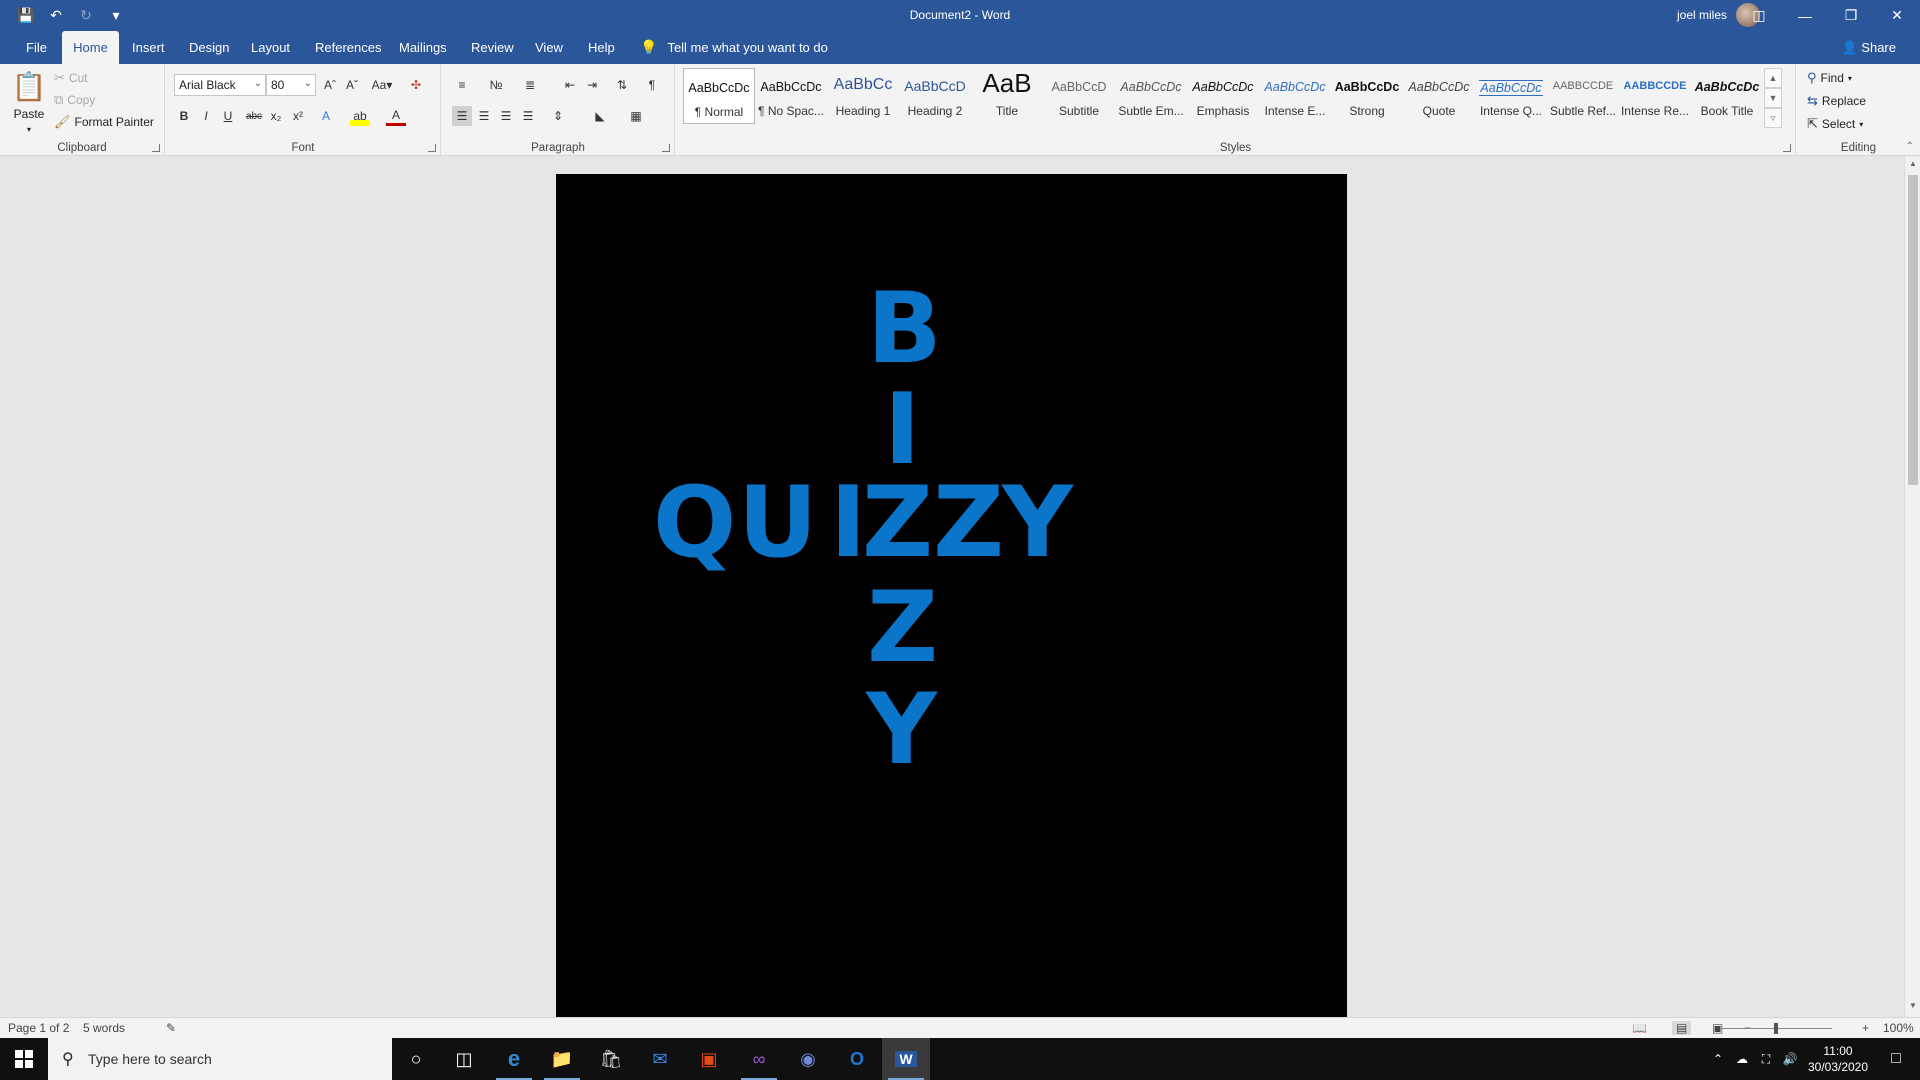 The width and height of the screenshot is (1920, 1080). Describe the element at coordinates (622, 85) in the screenshot. I see `sort-icon: ⇅` at that location.